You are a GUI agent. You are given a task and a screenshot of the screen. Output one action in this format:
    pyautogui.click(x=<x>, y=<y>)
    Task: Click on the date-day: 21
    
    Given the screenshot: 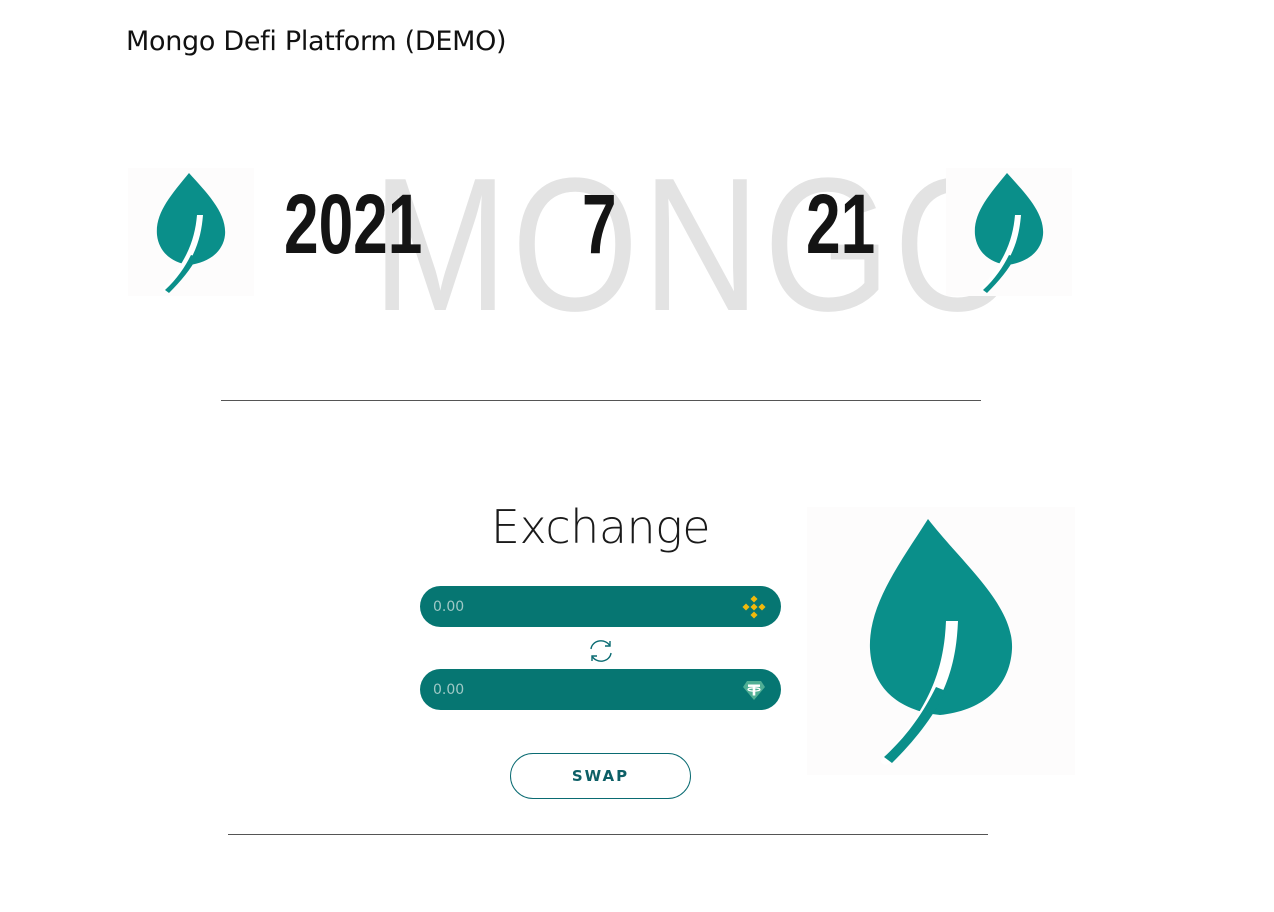 What is the action you would take?
    pyautogui.click(x=841, y=224)
    